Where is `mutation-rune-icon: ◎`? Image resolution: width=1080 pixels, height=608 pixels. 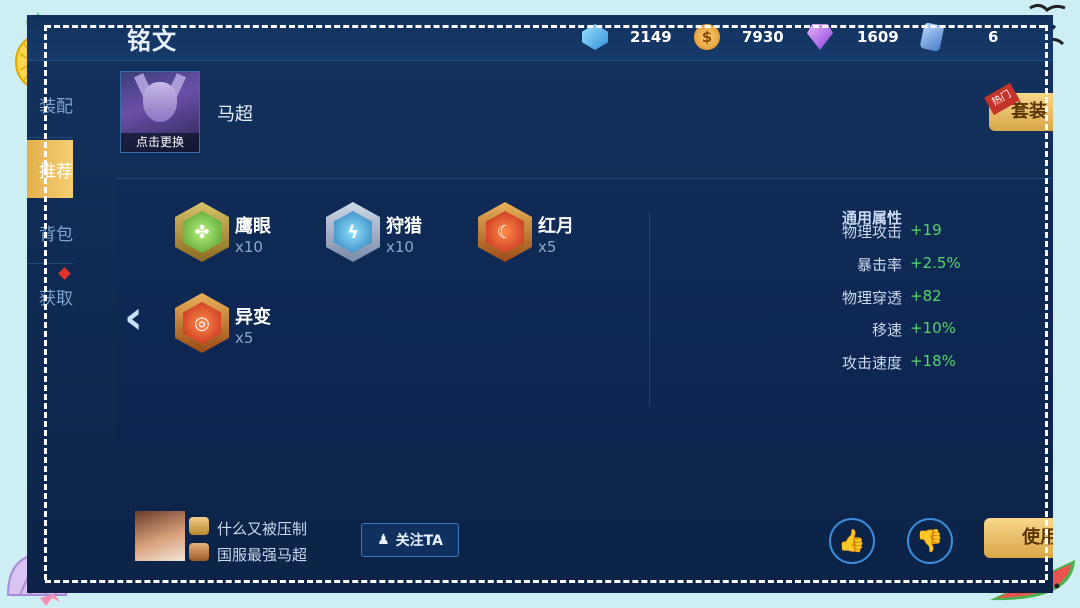
mutation-rune-icon: ◎ is located at coordinates (202, 323).